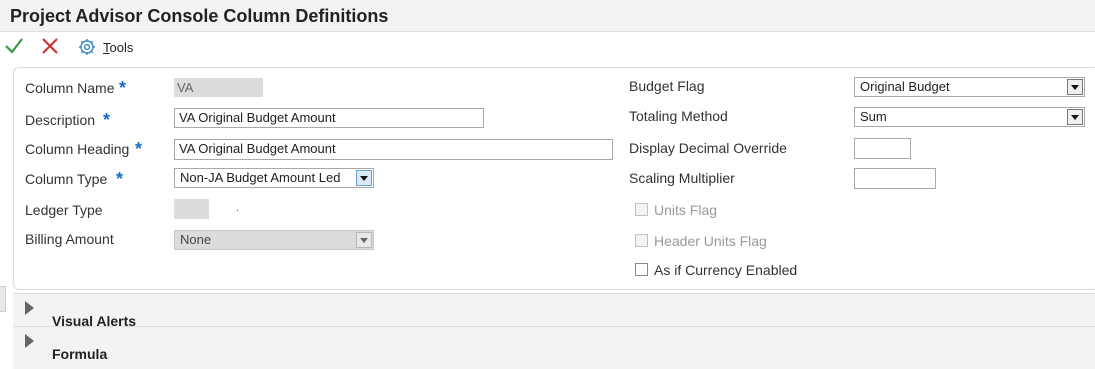  What do you see at coordinates (678, 116) in the screenshot?
I see `totaling-method-label: Totaling Method` at bounding box center [678, 116].